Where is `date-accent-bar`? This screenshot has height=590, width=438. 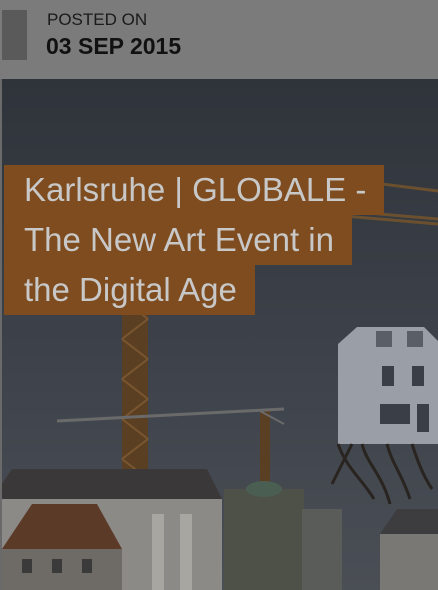
date-accent-bar is located at coordinates (14, 35).